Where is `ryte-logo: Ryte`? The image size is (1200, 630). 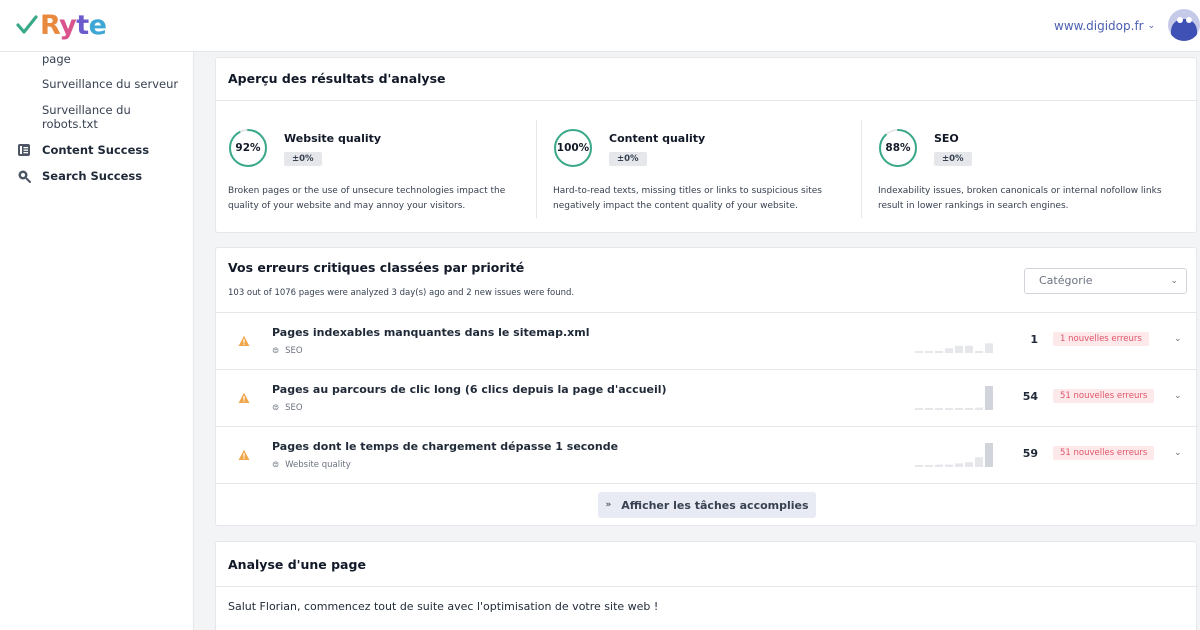 ryte-logo: Ryte is located at coordinates (61, 25).